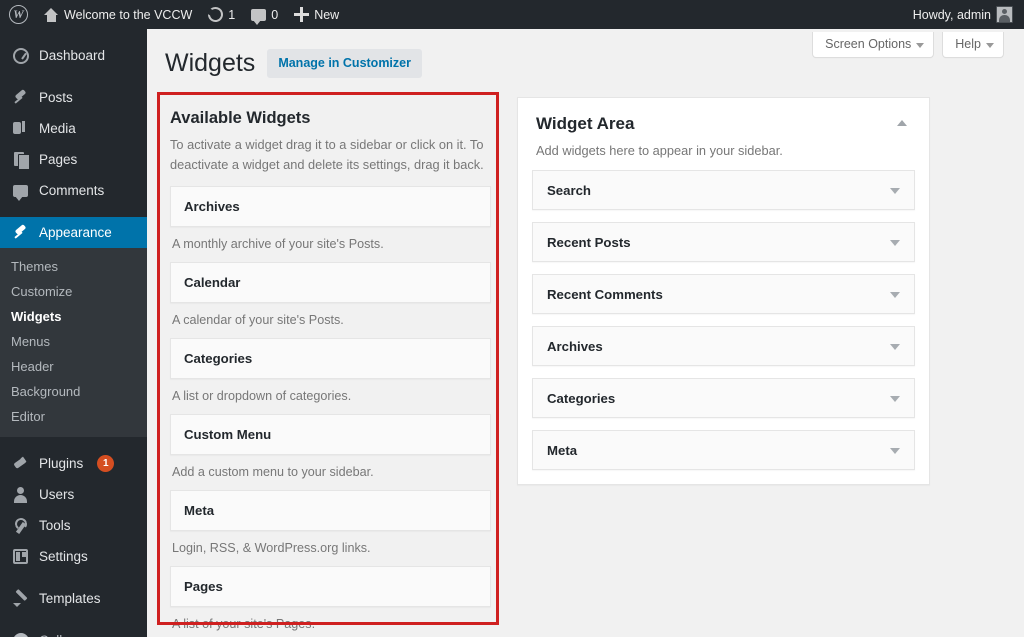 Image resolution: width=1024 pixels, height=637 pixels. Describe the element at coordinates (55, 525) in the screenshot. I see `sidebar-item-label: Tools` at that location.